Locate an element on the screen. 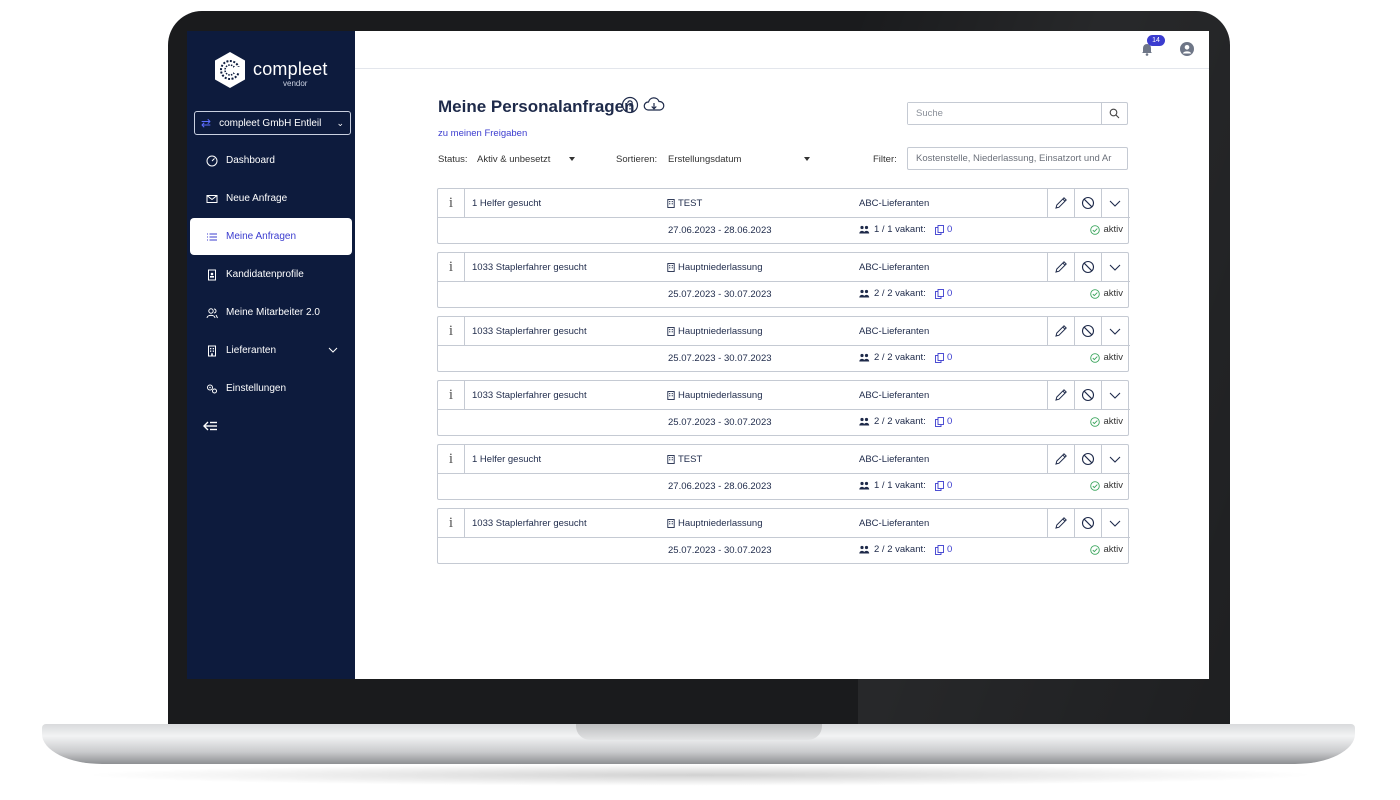 This screenshot has width=1400, height=800. approvals-link: zu meinen Freigaben is located at coordinates (482, 133).